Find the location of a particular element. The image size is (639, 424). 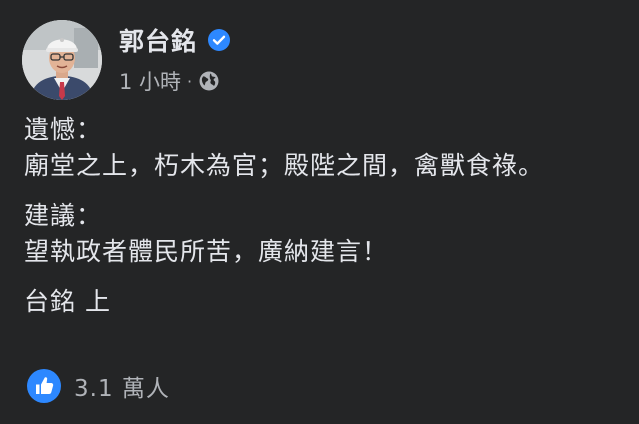

avatar-photo is located at coordinates (62, 60).